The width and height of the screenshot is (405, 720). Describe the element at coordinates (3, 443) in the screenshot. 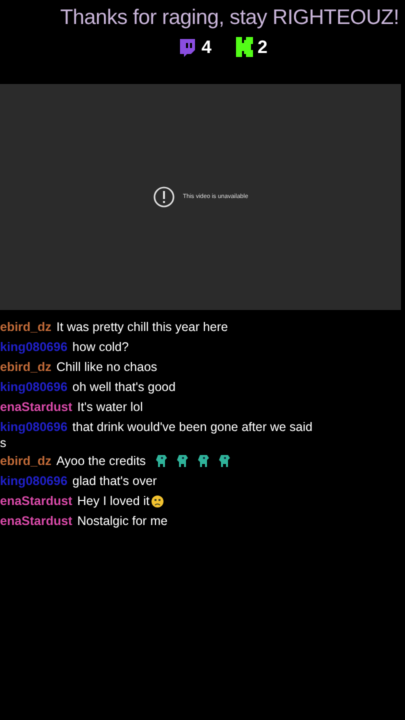

I see `chat-message-continuation: s` at that location.